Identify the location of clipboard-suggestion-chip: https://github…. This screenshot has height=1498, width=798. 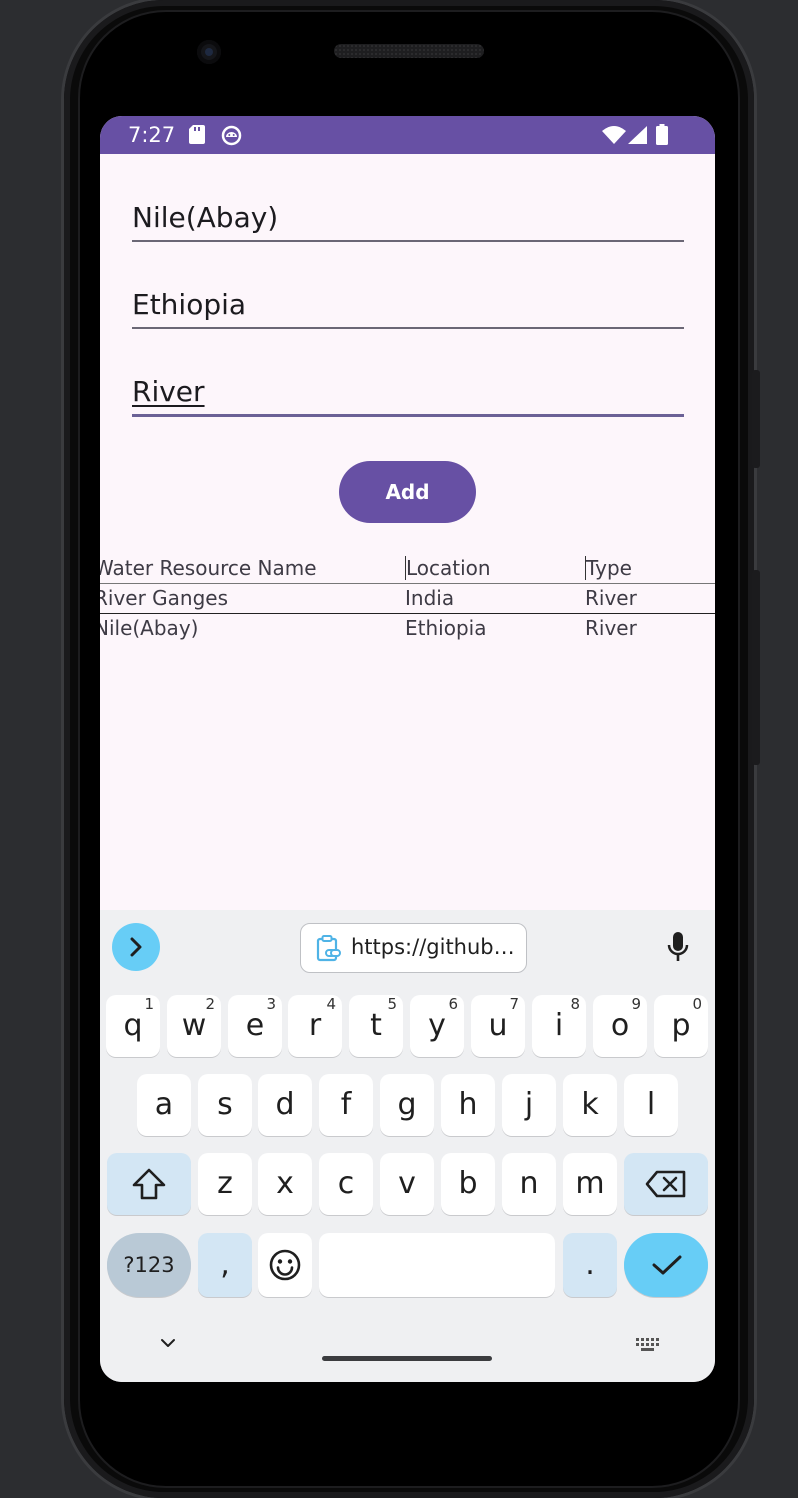
(413, 948).